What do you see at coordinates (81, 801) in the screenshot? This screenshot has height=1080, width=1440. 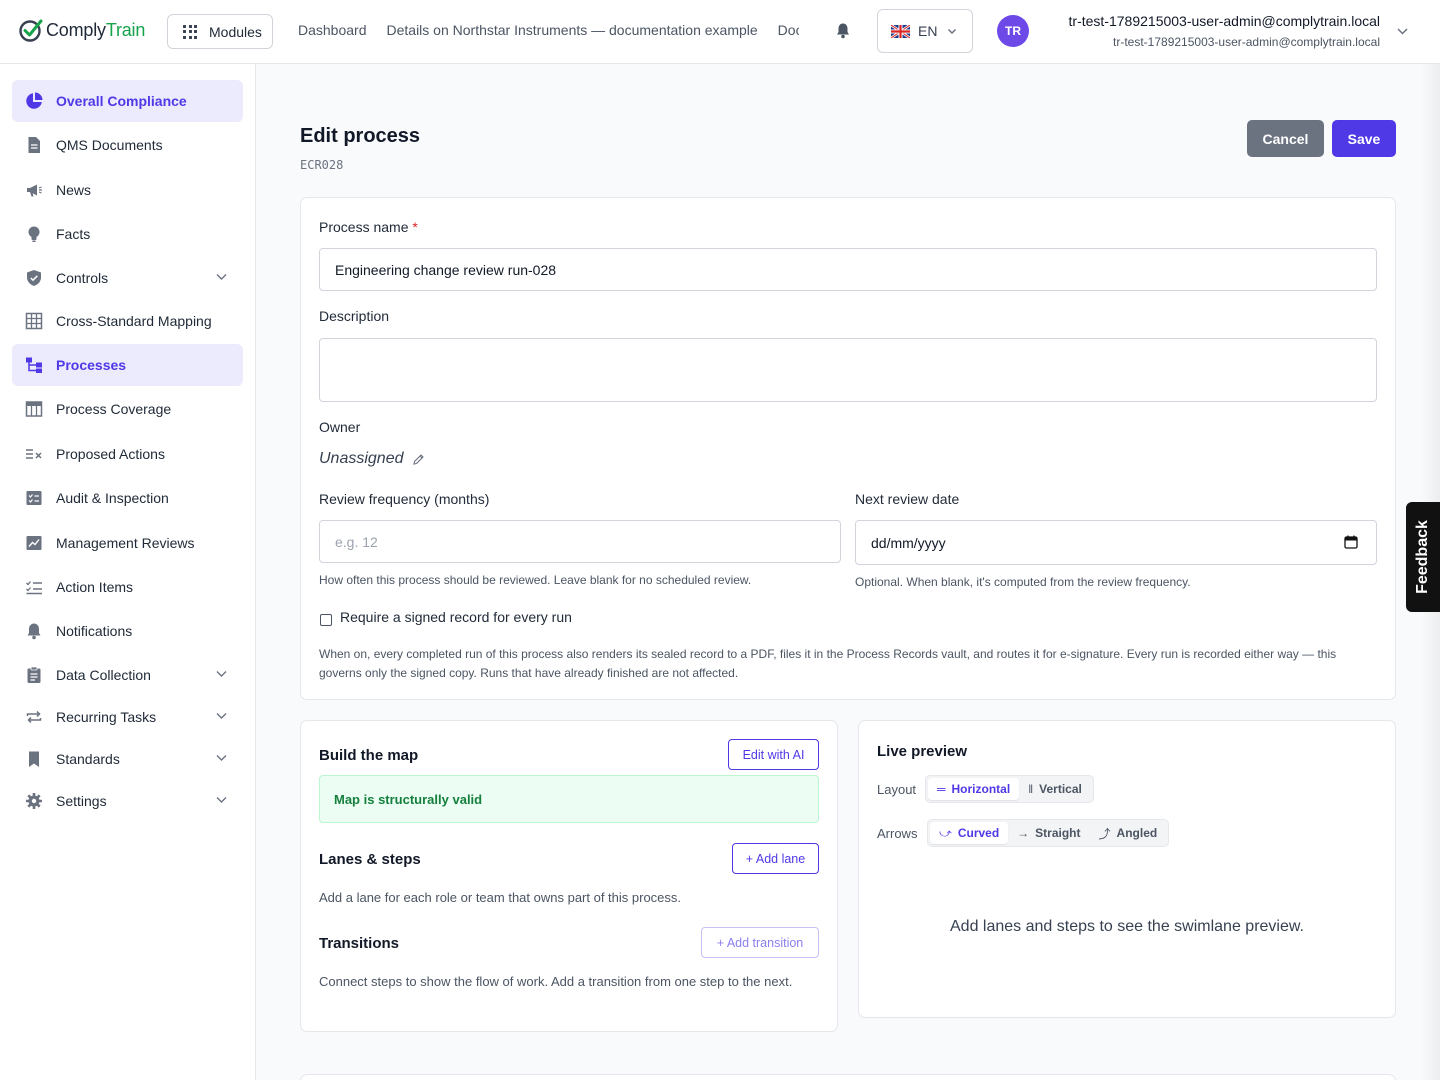 I see `sidebar-item-label: Settings` at bounding box center [81, 801].